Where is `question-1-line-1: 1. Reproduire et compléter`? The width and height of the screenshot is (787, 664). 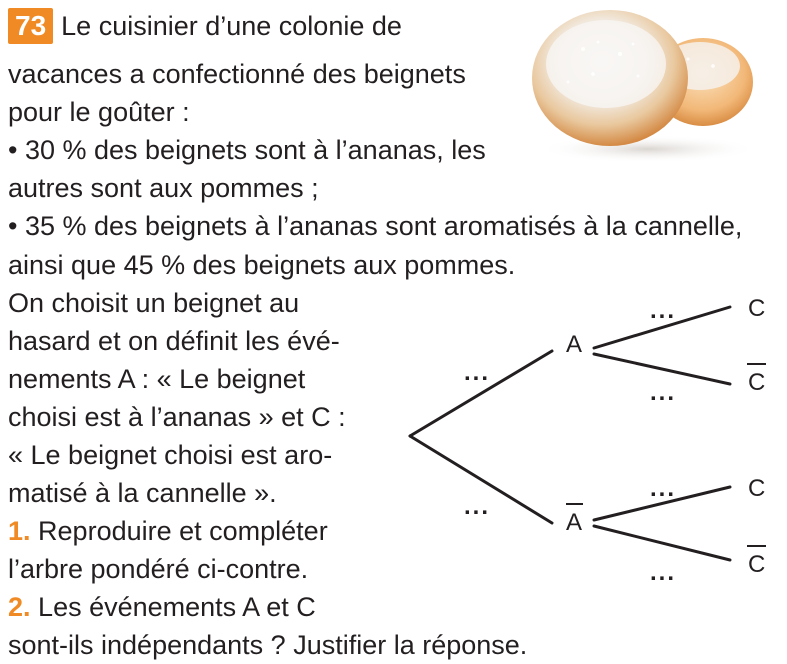
question-1-line-1: 1. Reproduire et compléter is located at coordinates (168, 531).